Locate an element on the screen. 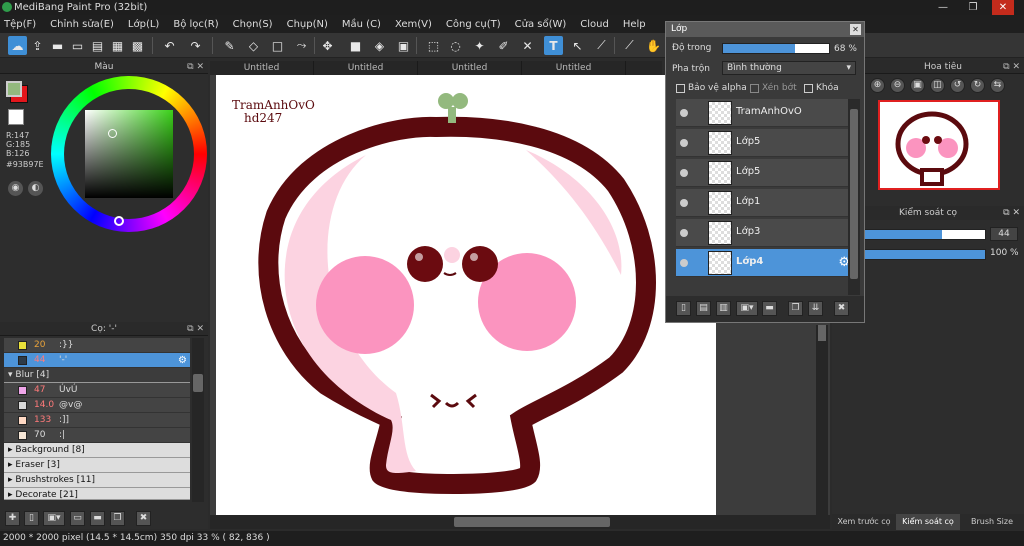 The width and height of the screenshot is (1024, 546). protect-alpha-checkbox is located at coordinates (680, 88).